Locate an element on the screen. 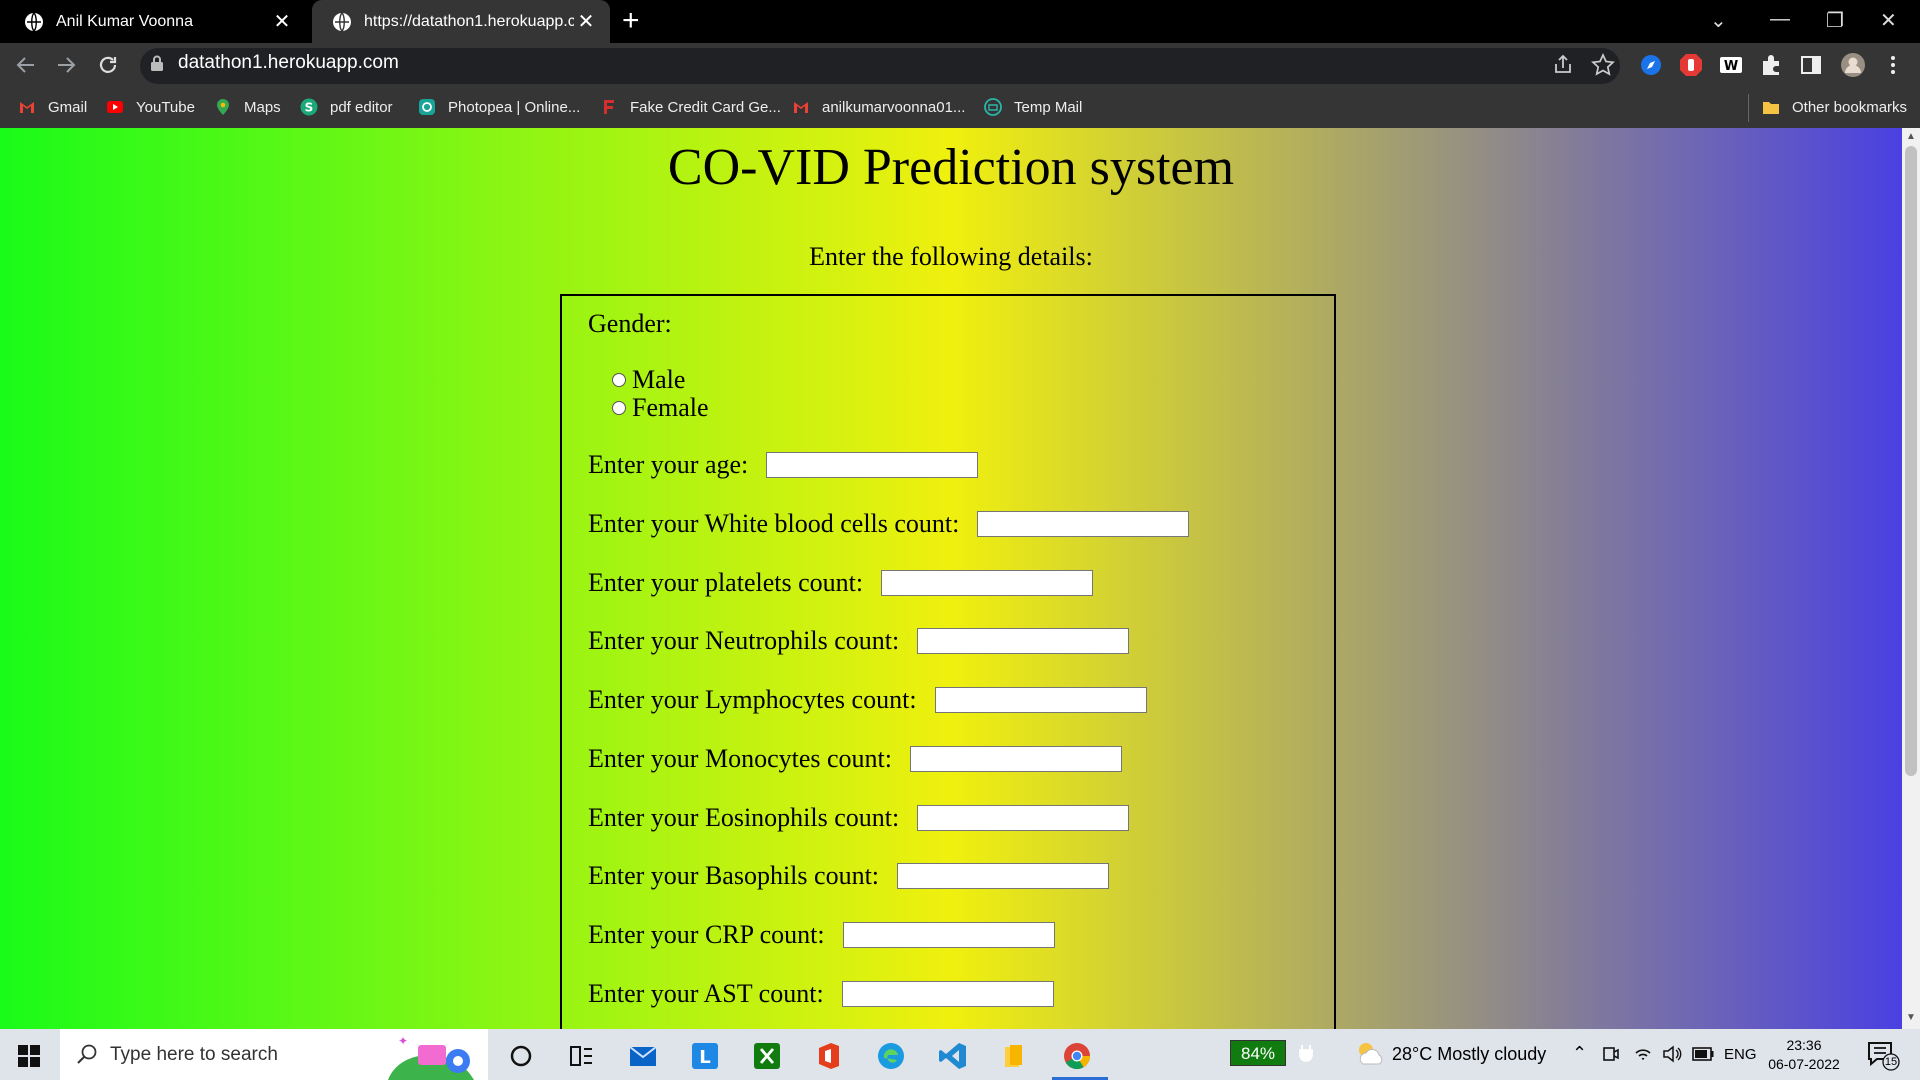  bookmark-temp-mail: Temp Mail is located at coordinates (1033, 107).